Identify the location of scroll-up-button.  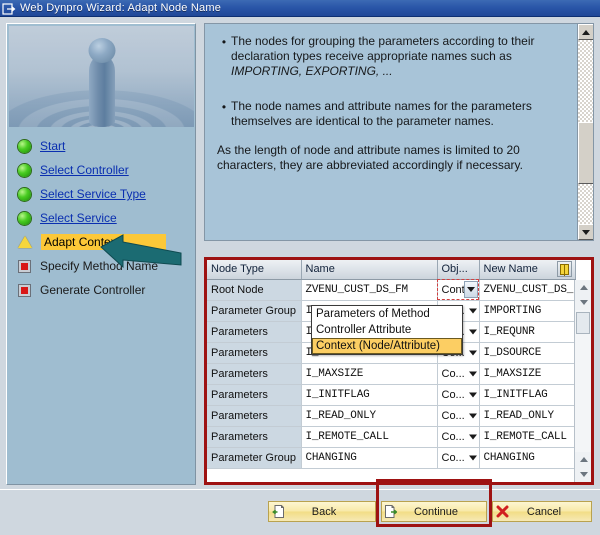
(585, 32).